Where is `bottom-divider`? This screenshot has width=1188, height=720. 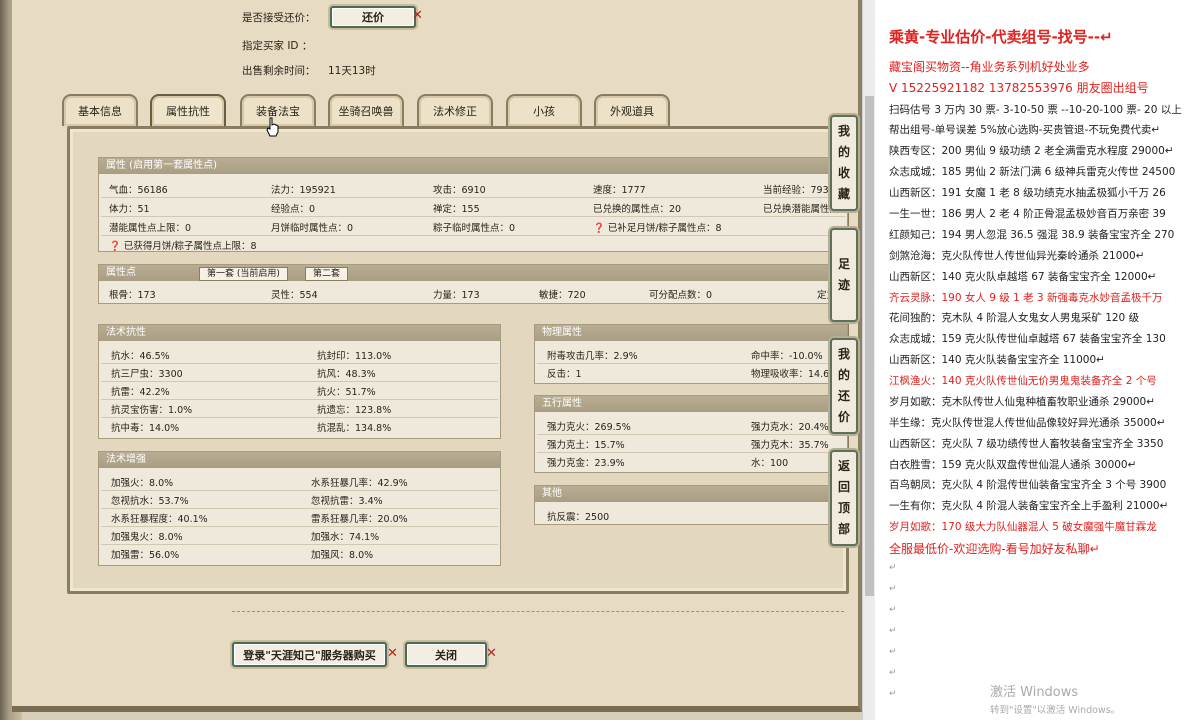
bottom-divider is located at coordinates (538, 611).